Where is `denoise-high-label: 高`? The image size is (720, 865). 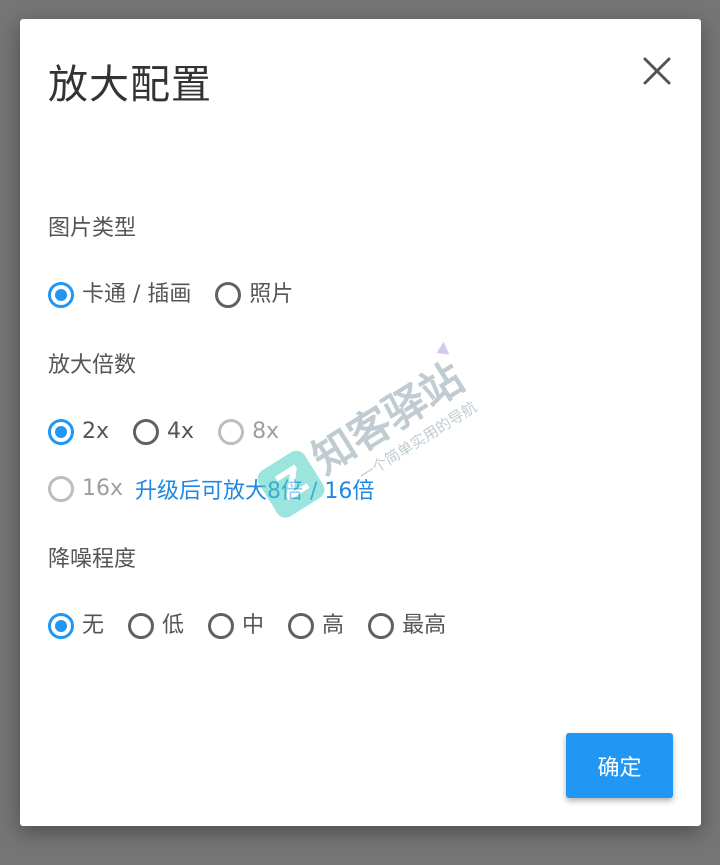
denoise-high-label: 高 is located at coordinates (333, 625).